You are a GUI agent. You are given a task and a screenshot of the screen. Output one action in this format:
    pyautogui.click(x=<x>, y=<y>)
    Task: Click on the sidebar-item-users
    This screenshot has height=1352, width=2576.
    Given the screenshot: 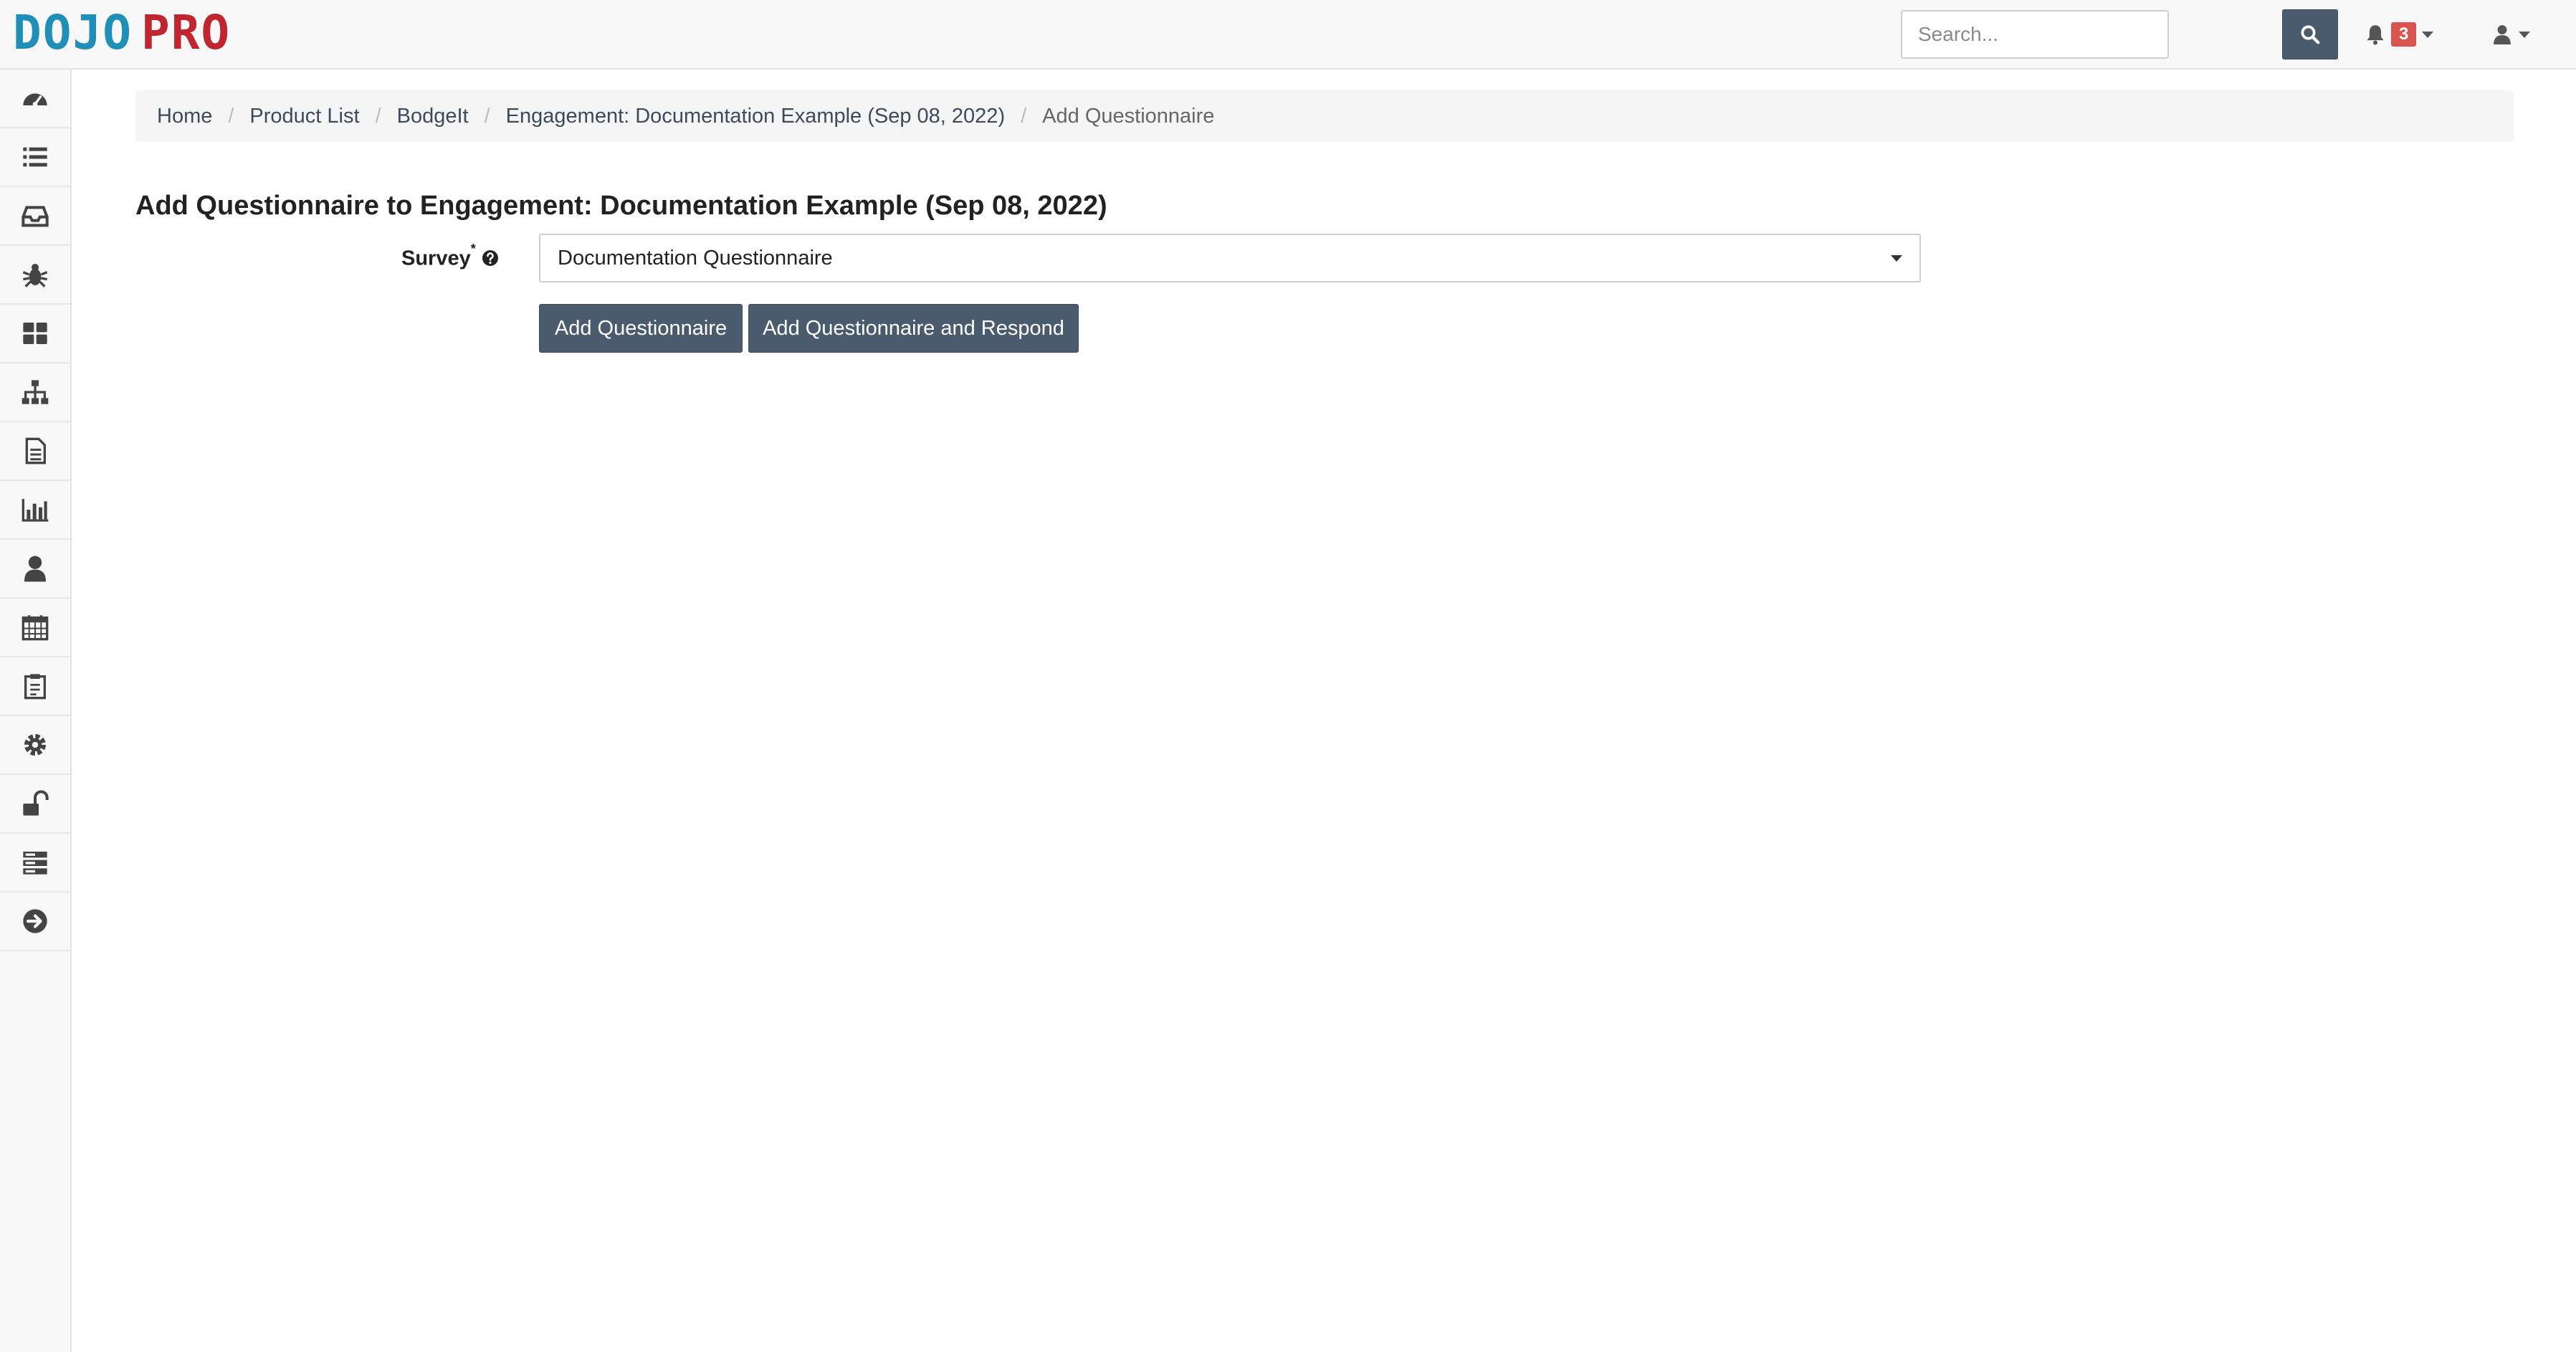 What is the action you would take?
    pyautogui.click(x=35, y=569)
    